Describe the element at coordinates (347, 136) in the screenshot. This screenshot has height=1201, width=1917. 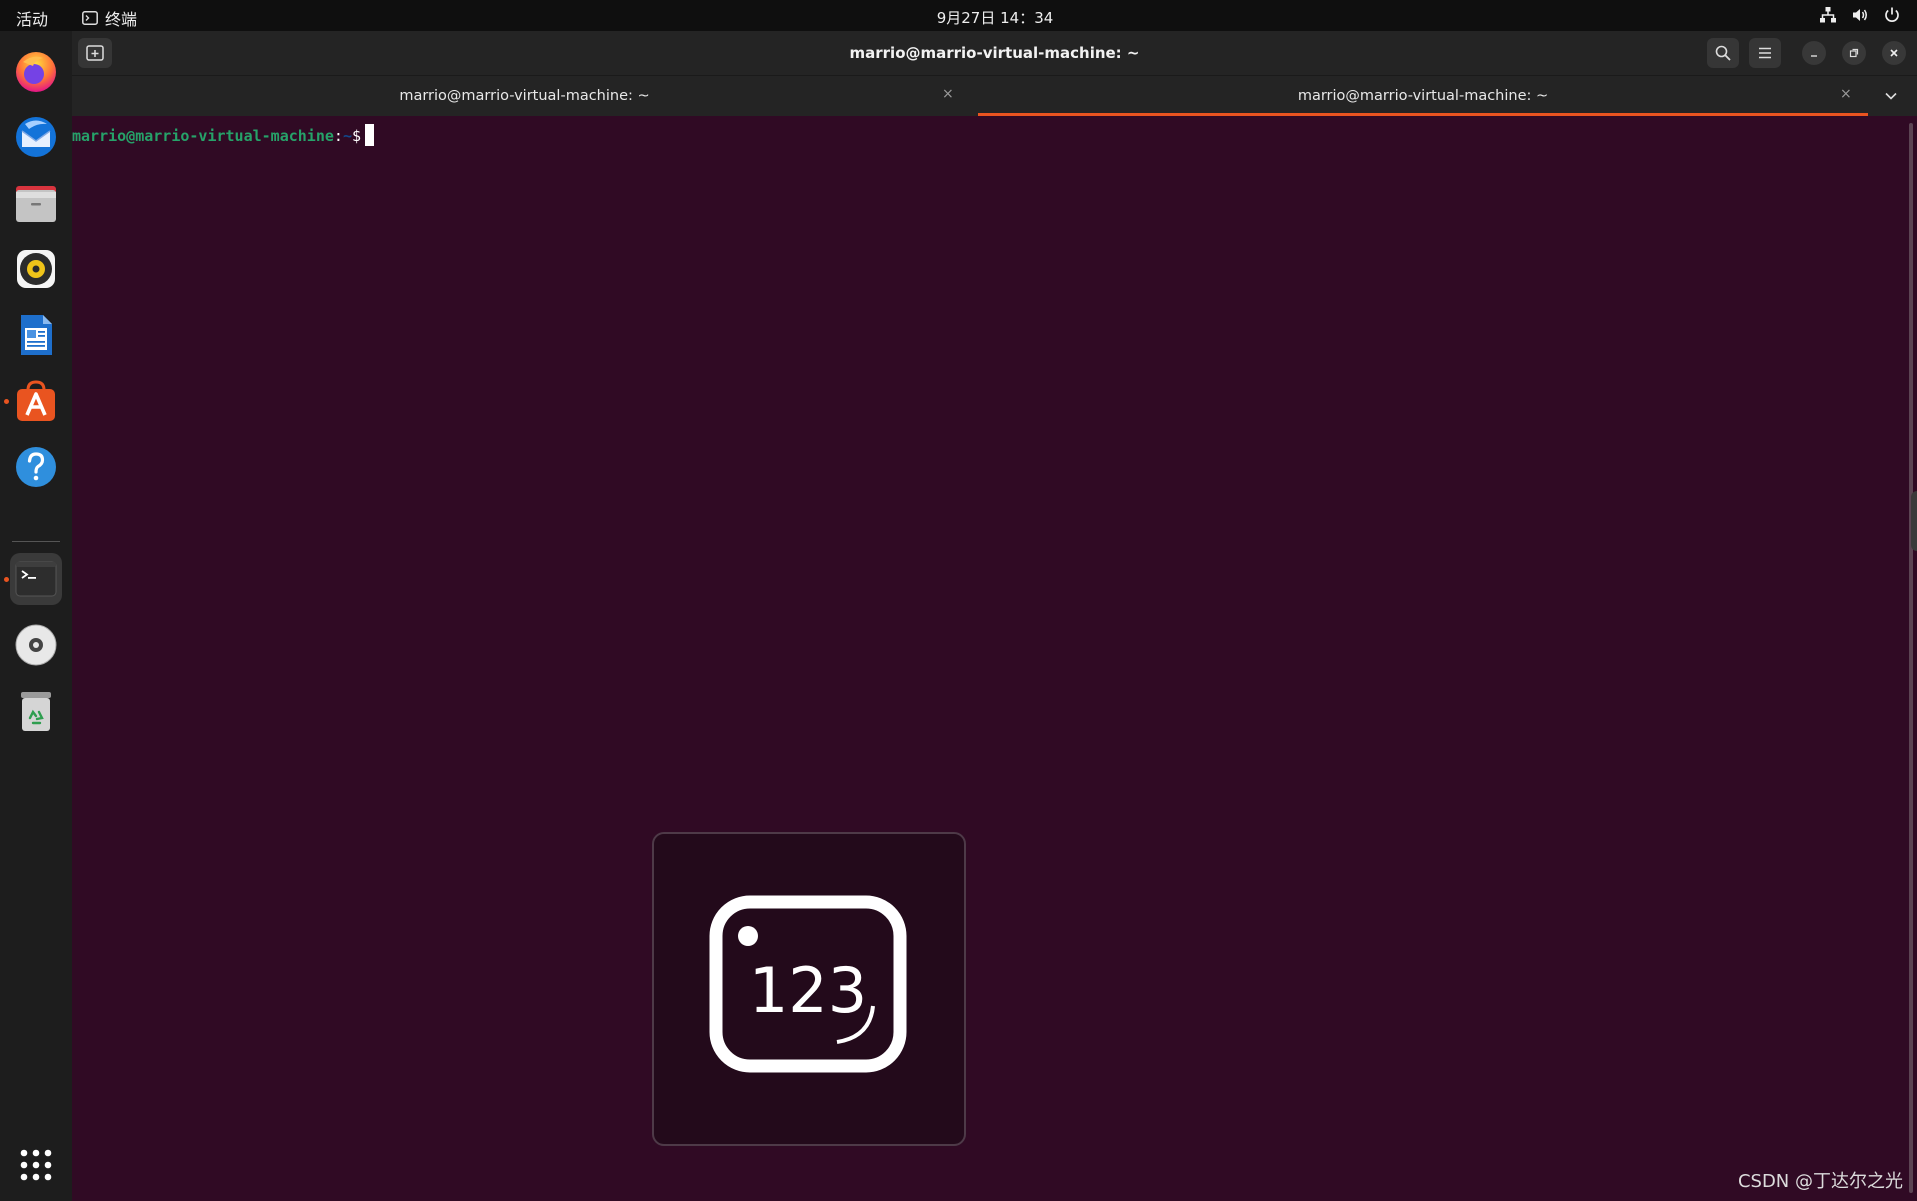
I see `prompt-path: ~` at that location.